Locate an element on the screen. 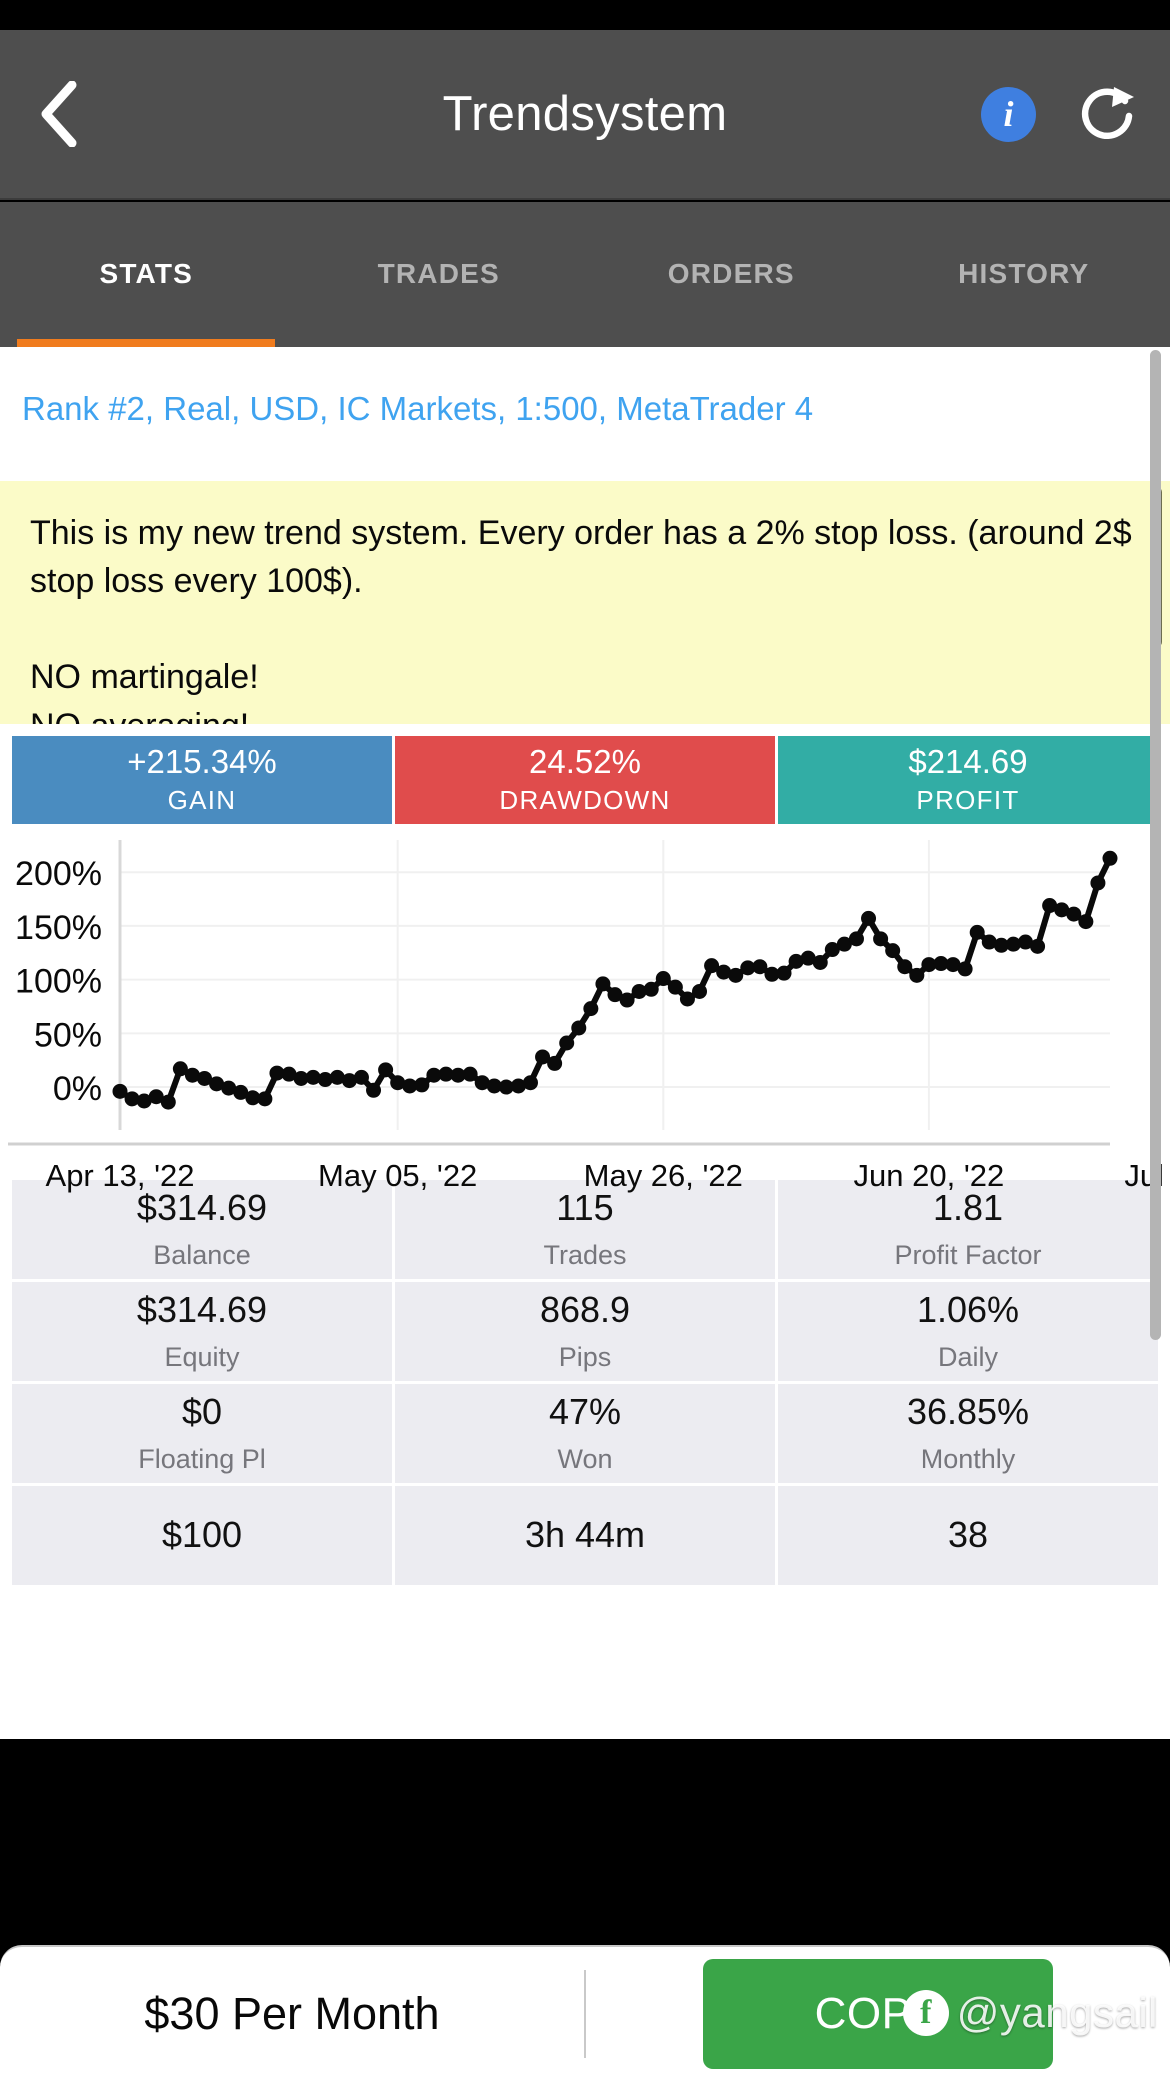 This screenshot has width=1170, height=2081. chart-xtick-label: Apr 13, '22 is located at coordinates (120, 1175).